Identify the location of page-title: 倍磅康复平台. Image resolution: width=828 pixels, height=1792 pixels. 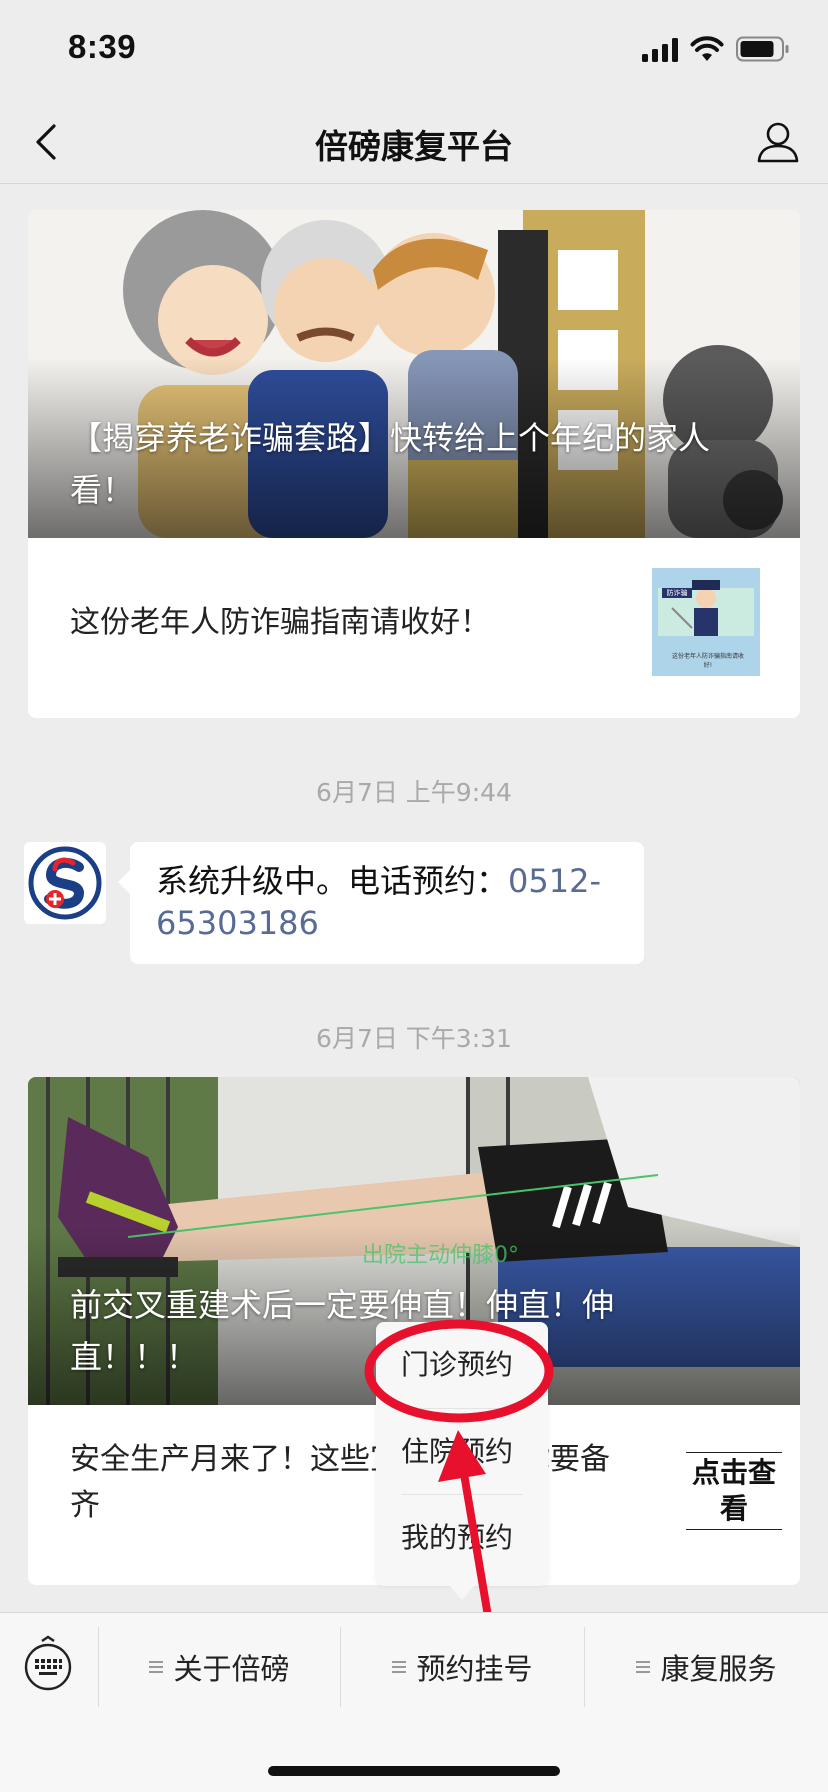
(414, 146).